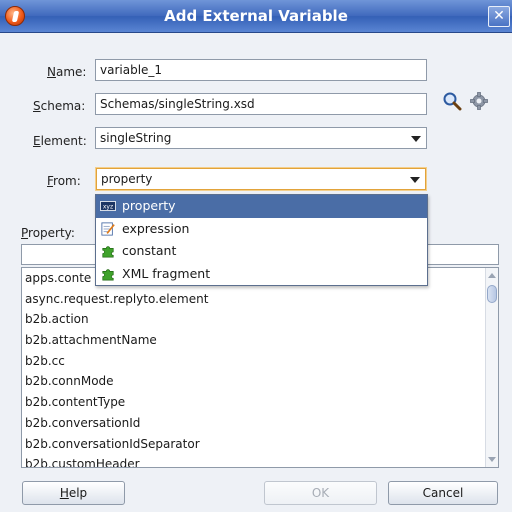  I want to click on menu-item-constant: constant, so click(261, 251).